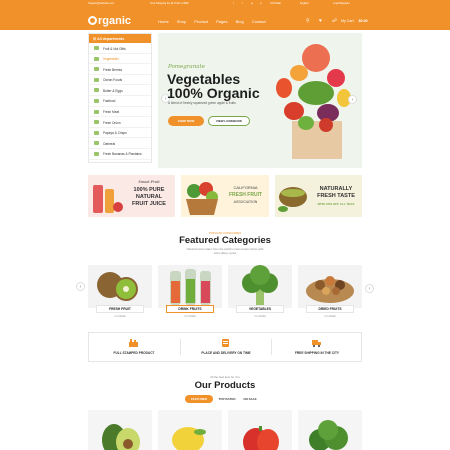 This screenshot has width=450, height=450. What do you see at coordinates (120, 309) in the screenshot?
I see `category-name: FRESH FRUIT` at bounding box center [120, 309].